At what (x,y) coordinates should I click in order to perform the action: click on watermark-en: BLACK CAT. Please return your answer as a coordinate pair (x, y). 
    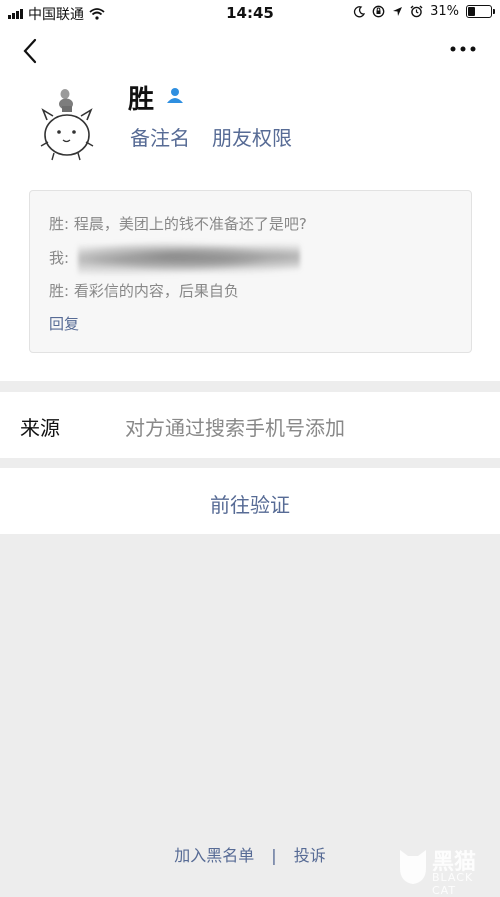
    Looking at the image, I should click on (453, 884).